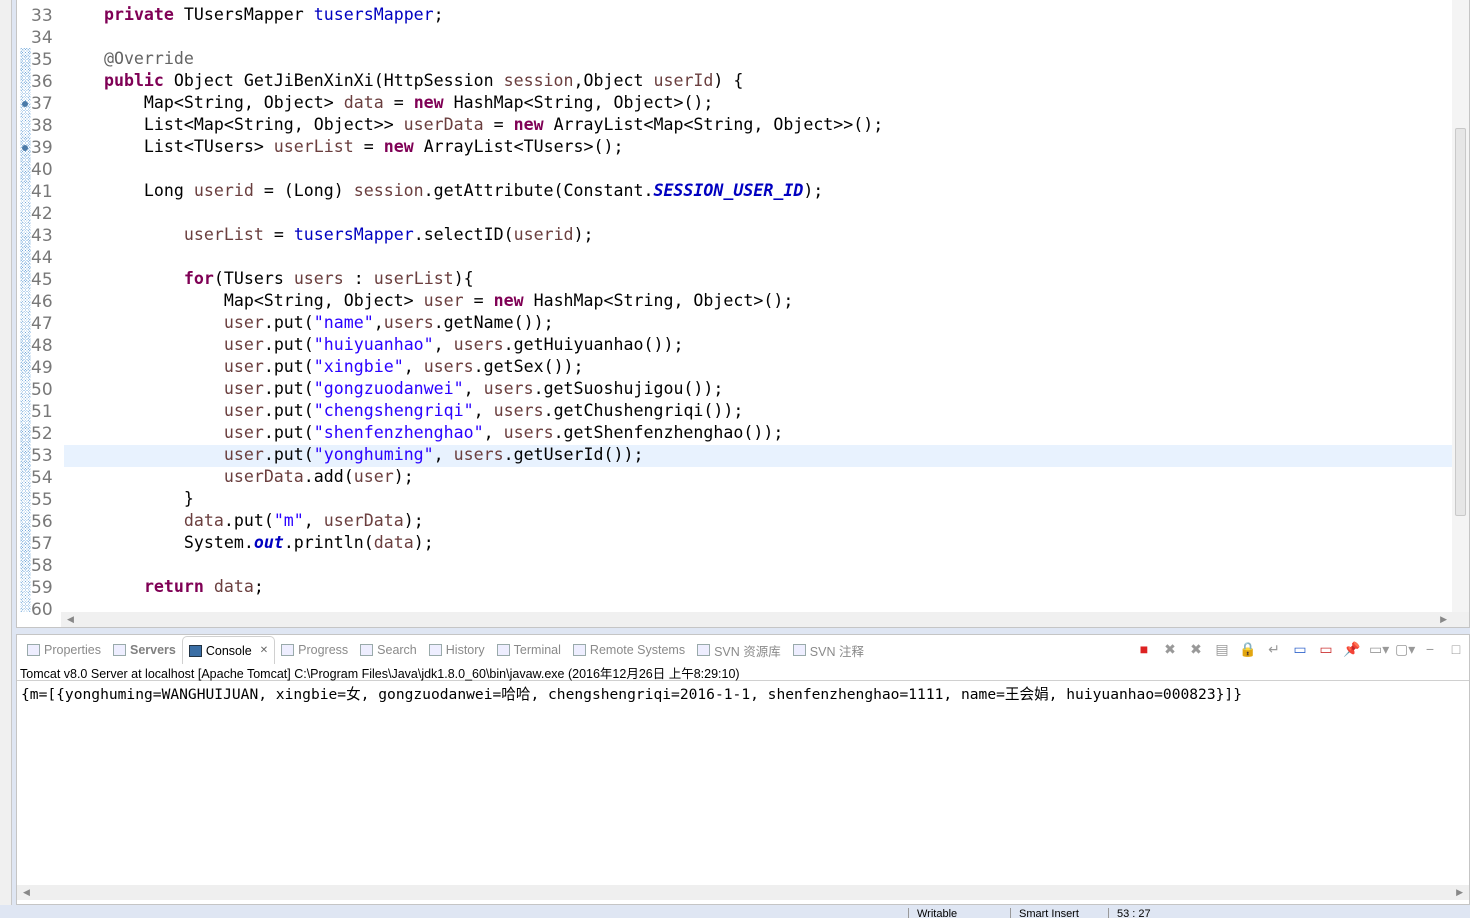 This screenshot has width=1470, height=918. Describe the element at coordinates (728, 190) in the screenshot. I see `code-token: SESSION_USER_ID` at that location.